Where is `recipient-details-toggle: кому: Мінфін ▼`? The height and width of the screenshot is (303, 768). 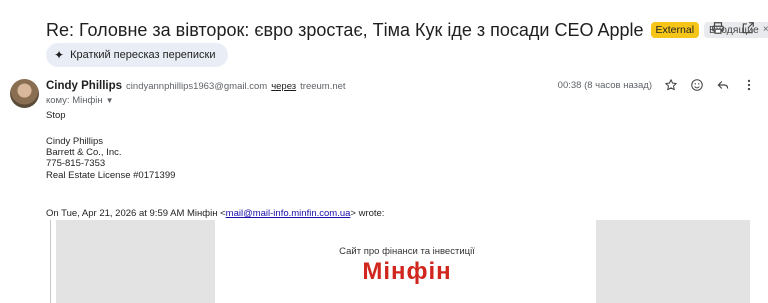
recipient-details-toggle: кому: Мінфін ▼ is located at coordinates (80, 100).